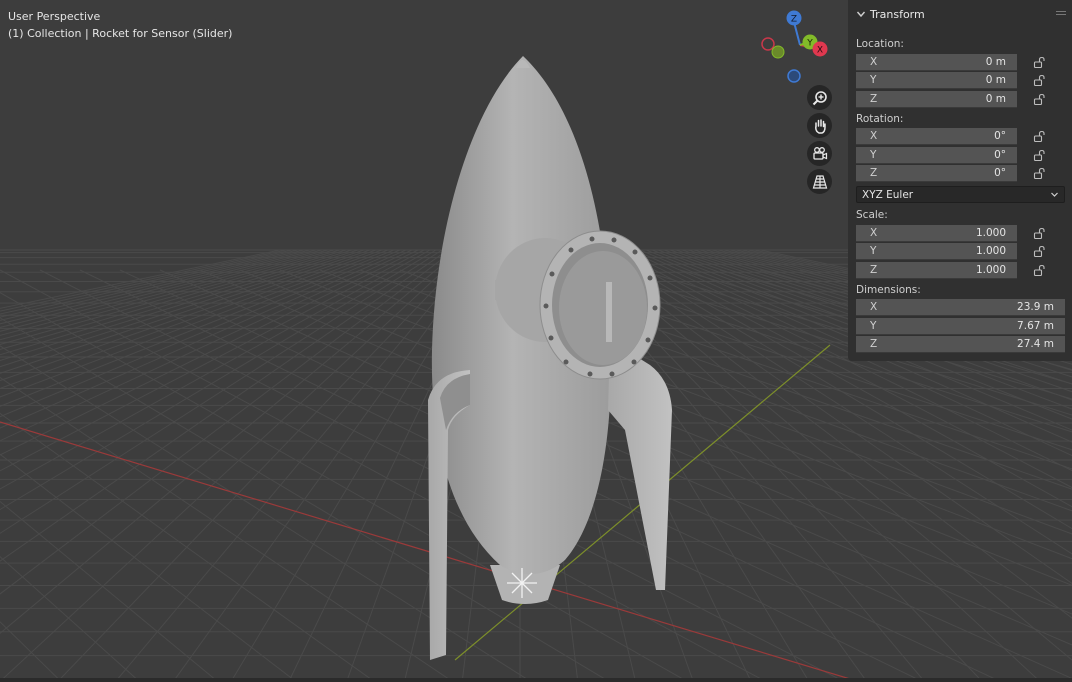  What do you see at coordinates (1061, 14) in the screenshot?
I see `drag-grip-icon` at bounding box center [1061, 14].